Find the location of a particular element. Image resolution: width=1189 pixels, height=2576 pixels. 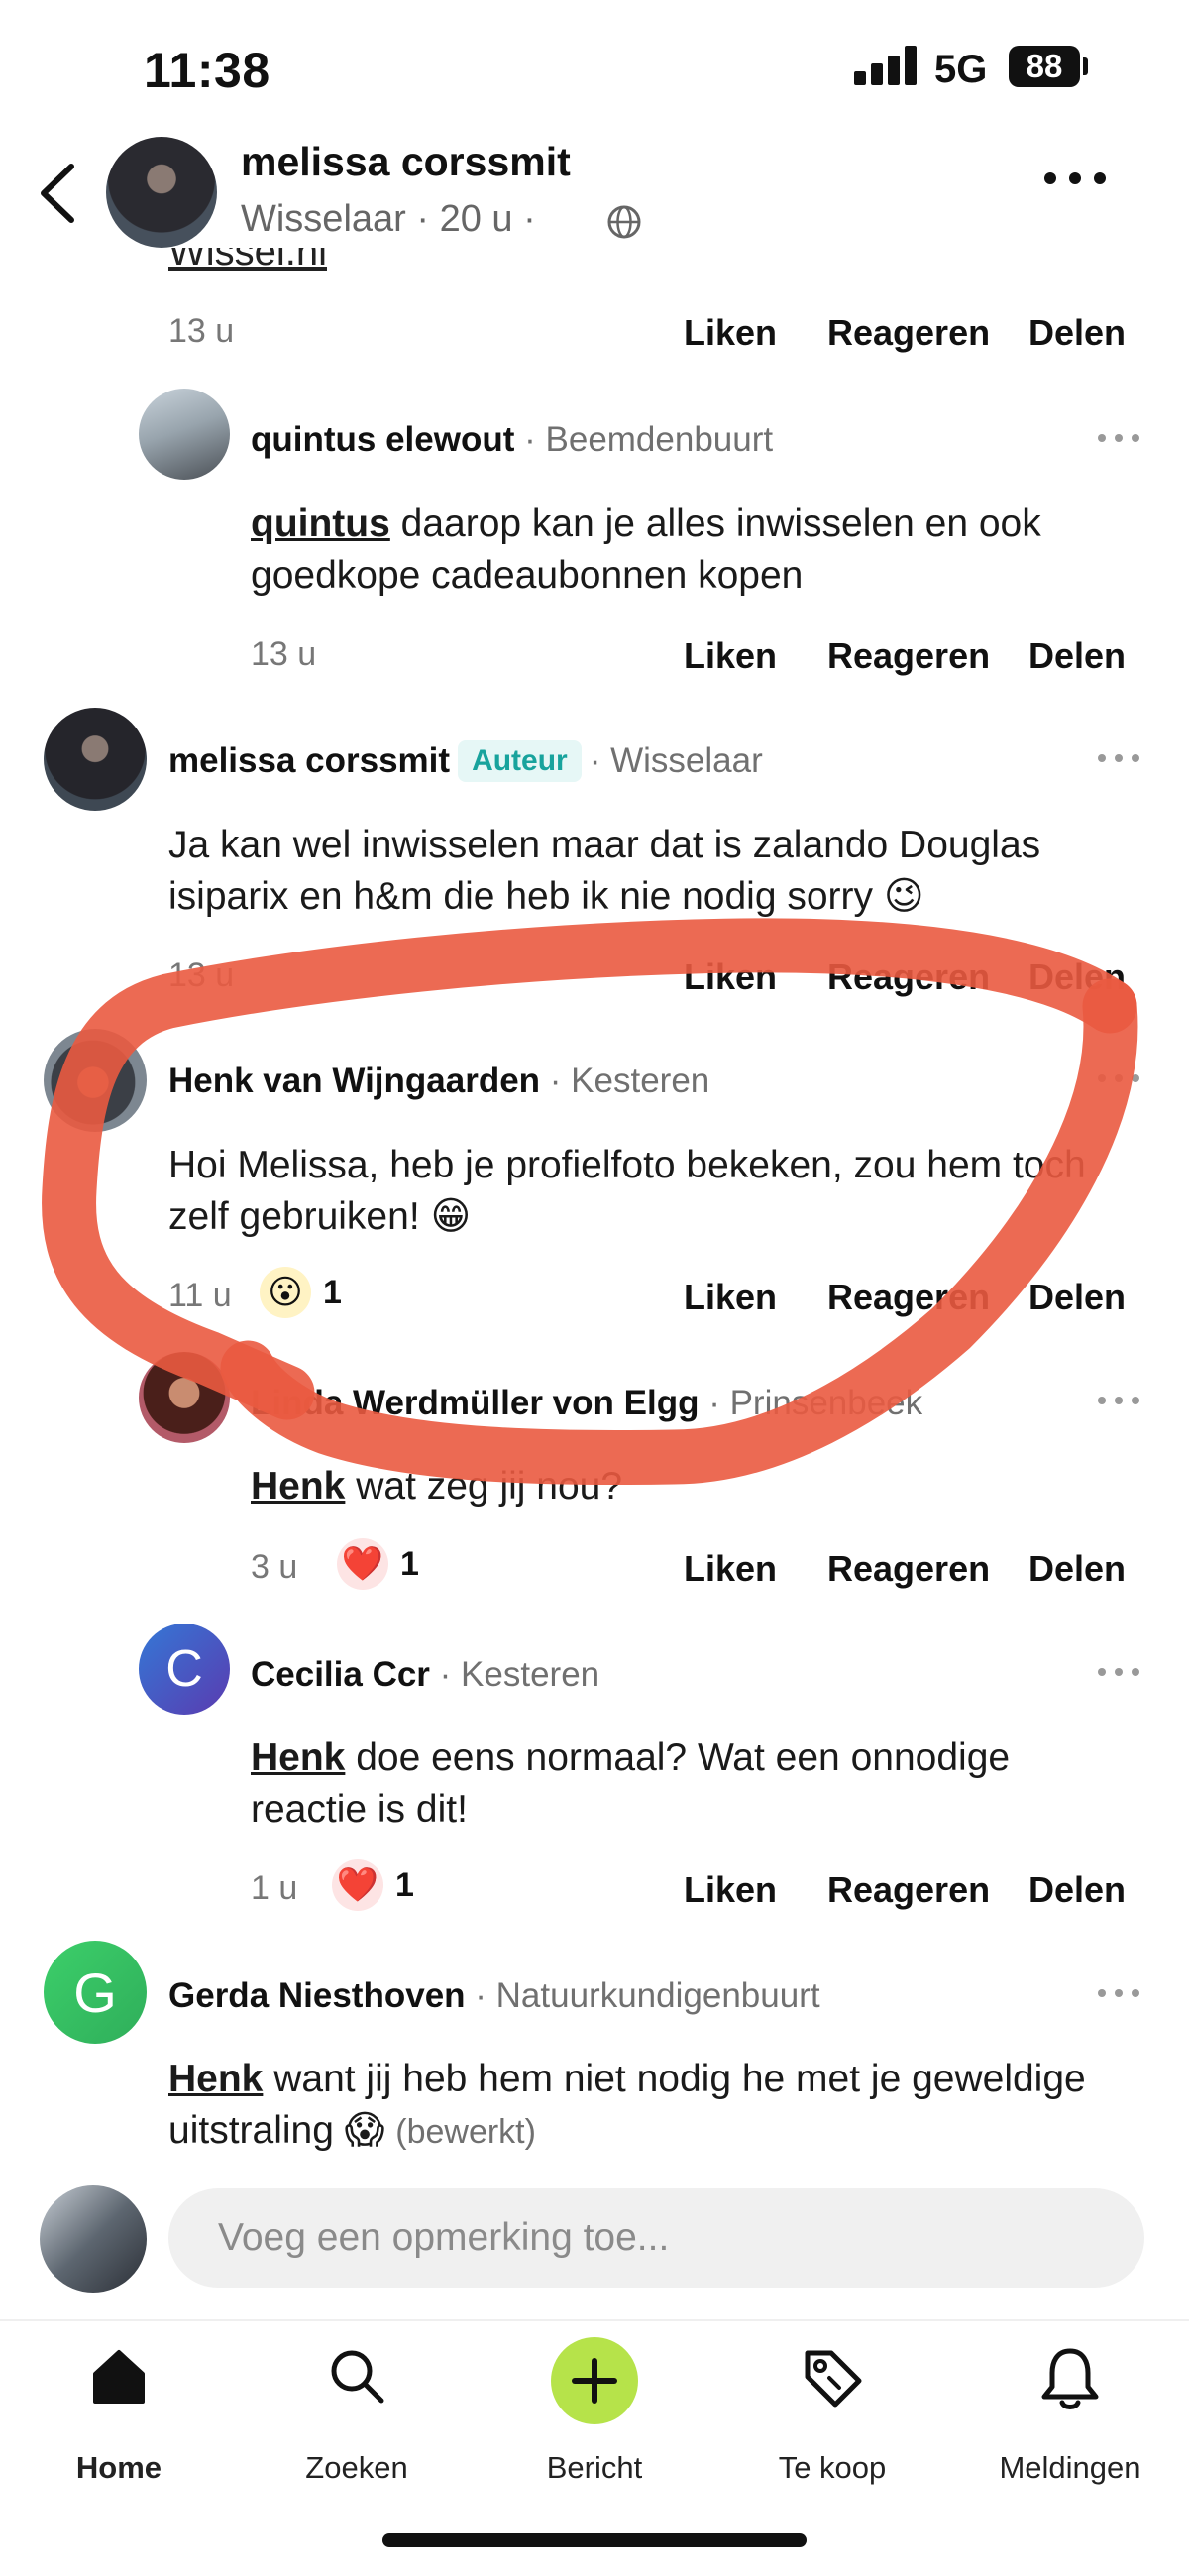

nav-label: Te koop is located at coordinates (832, 2467).